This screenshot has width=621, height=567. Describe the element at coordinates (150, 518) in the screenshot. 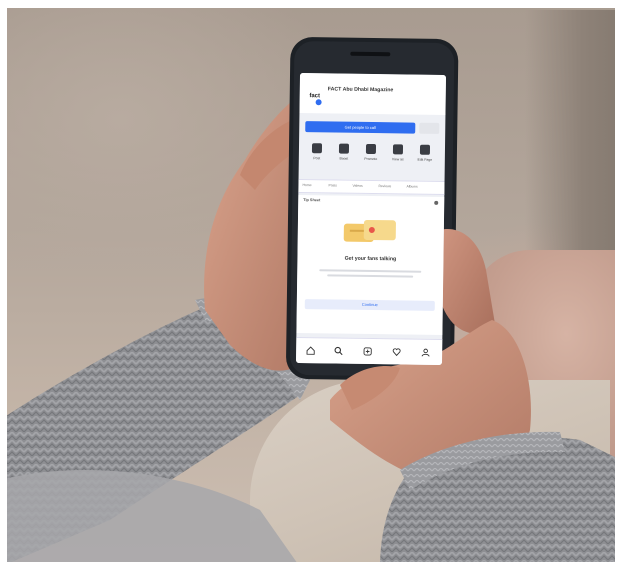

I see `foreground-sweater` at that location.